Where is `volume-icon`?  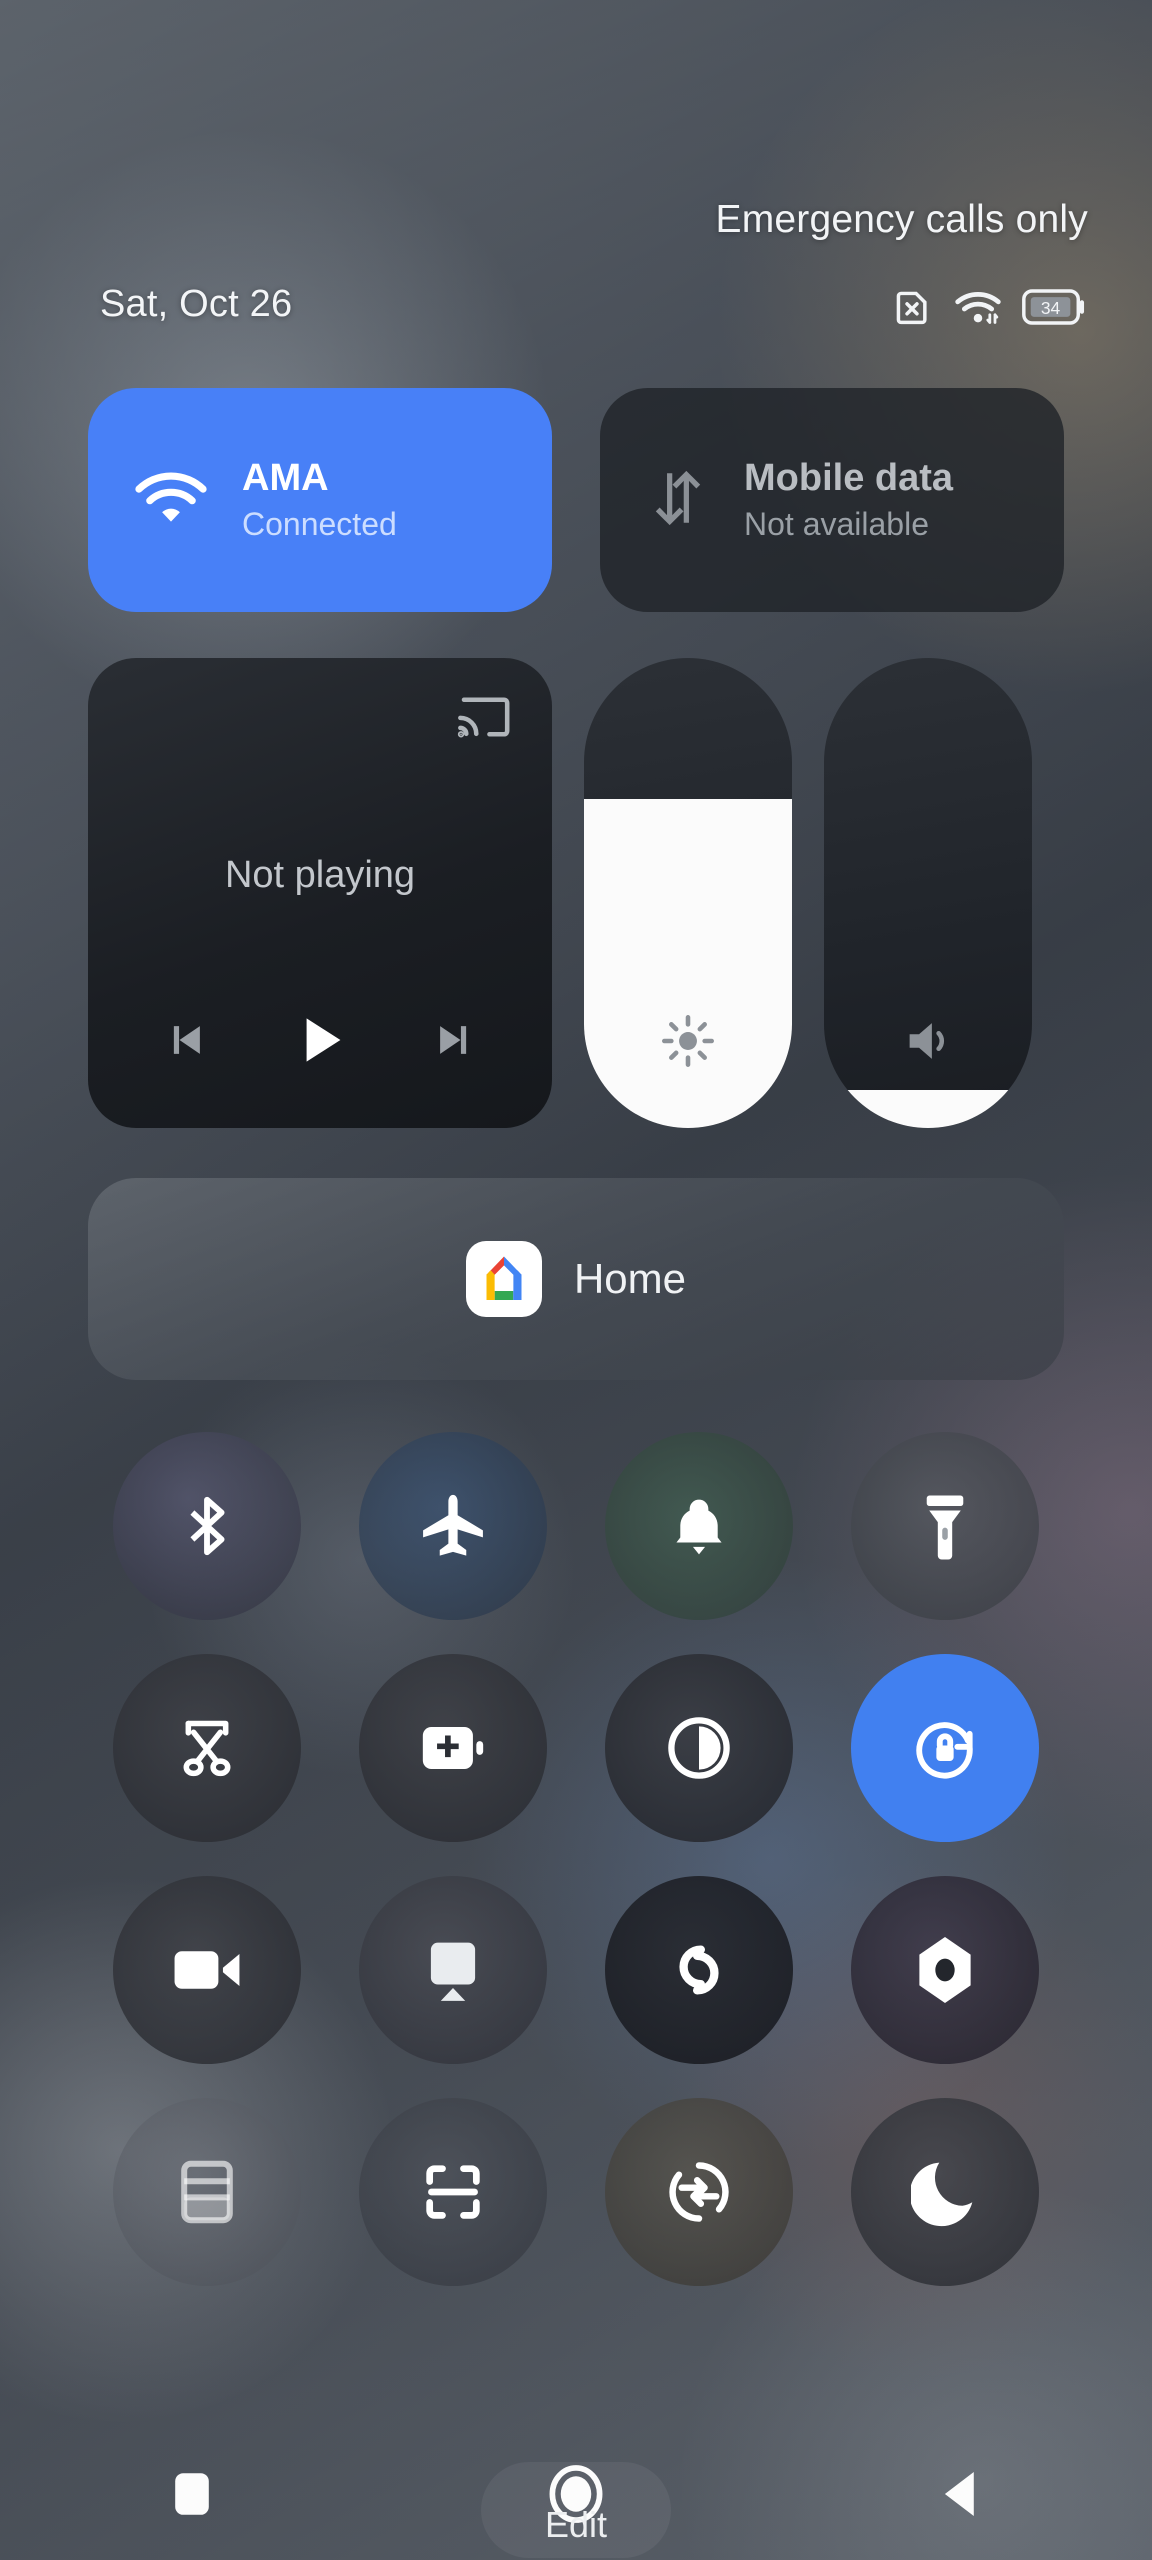
volume-icon is located at coordinates (928, 1041).